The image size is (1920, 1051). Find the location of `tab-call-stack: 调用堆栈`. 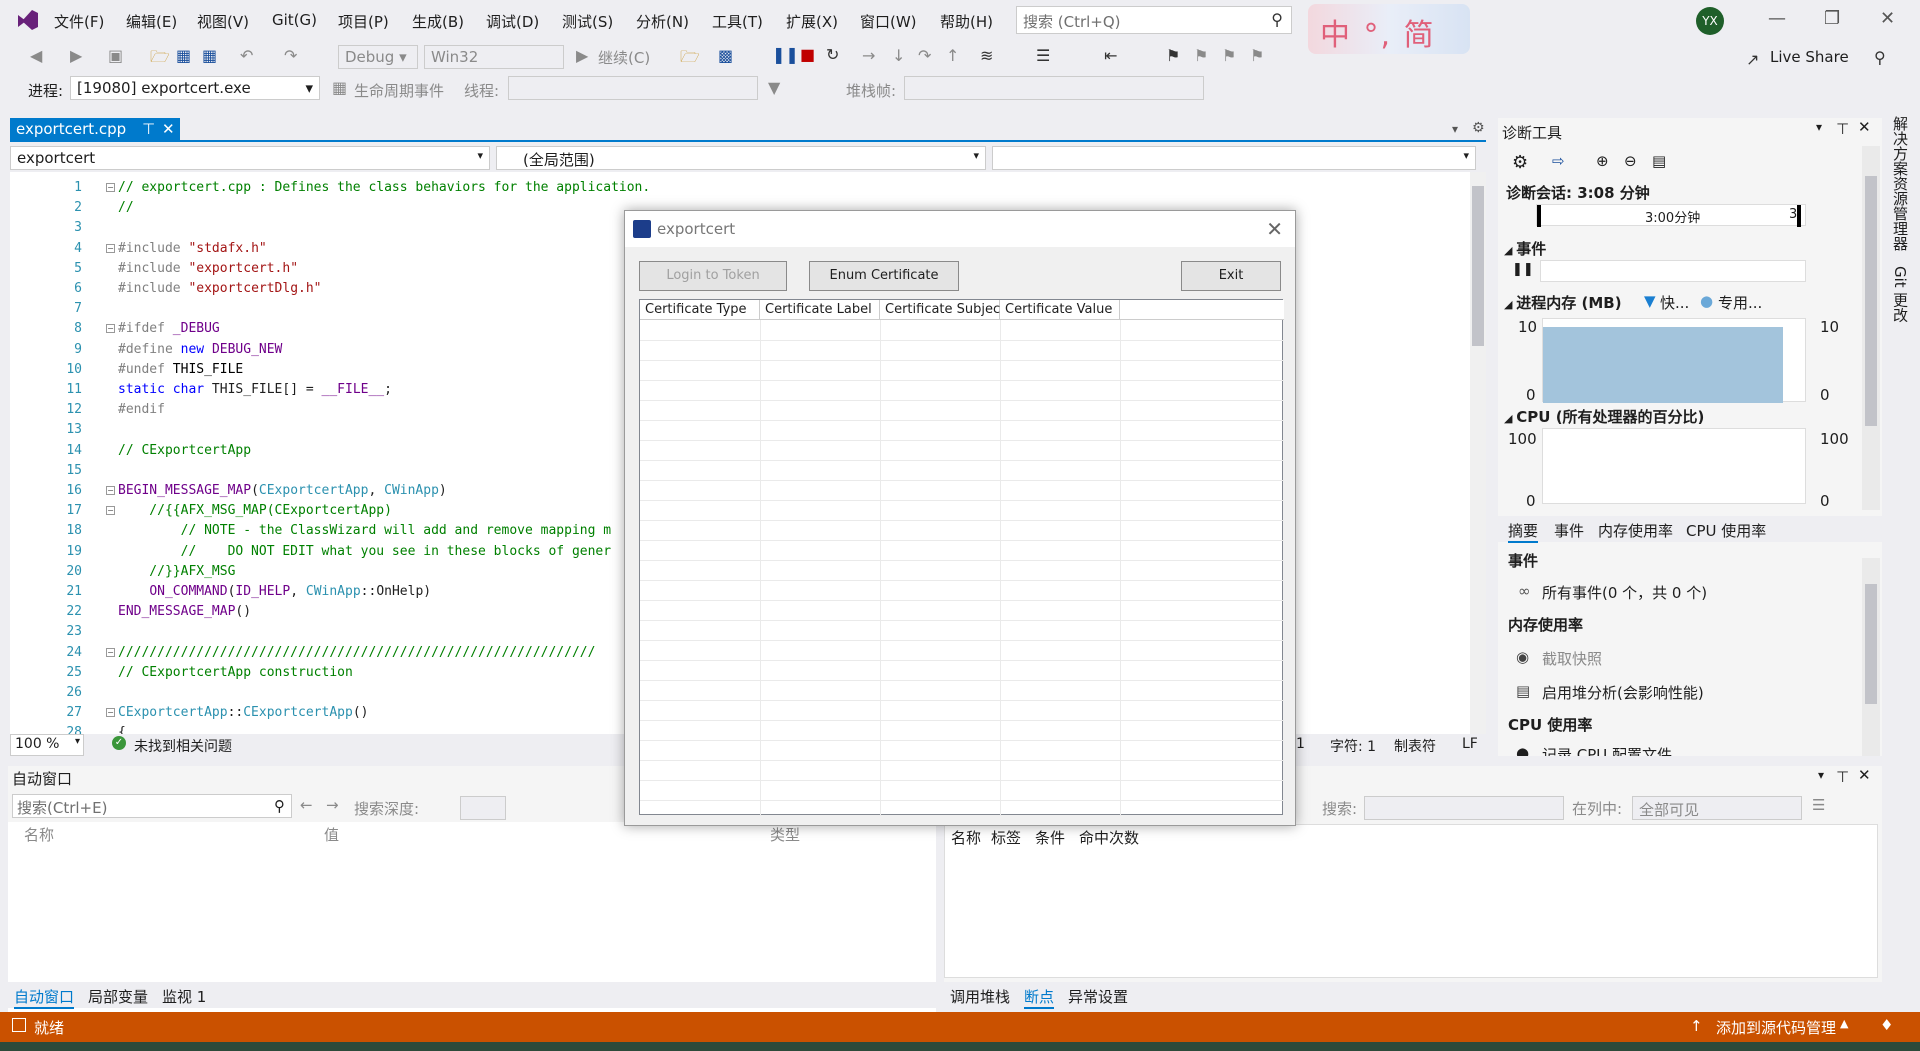

tab-call-stack: 调用堆栈 is located at coordinates (980, 996).